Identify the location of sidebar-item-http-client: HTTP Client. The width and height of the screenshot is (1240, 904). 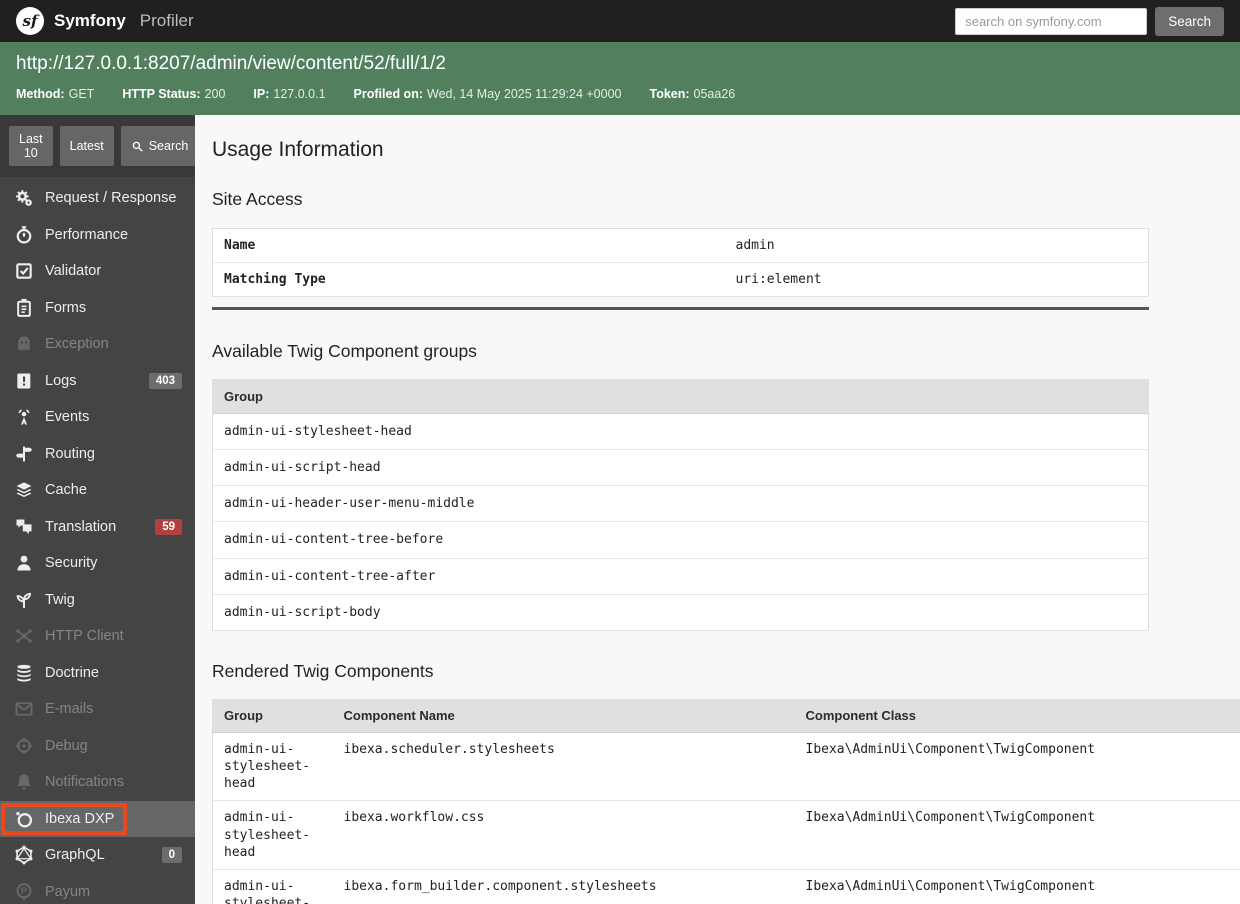
(97, 636).